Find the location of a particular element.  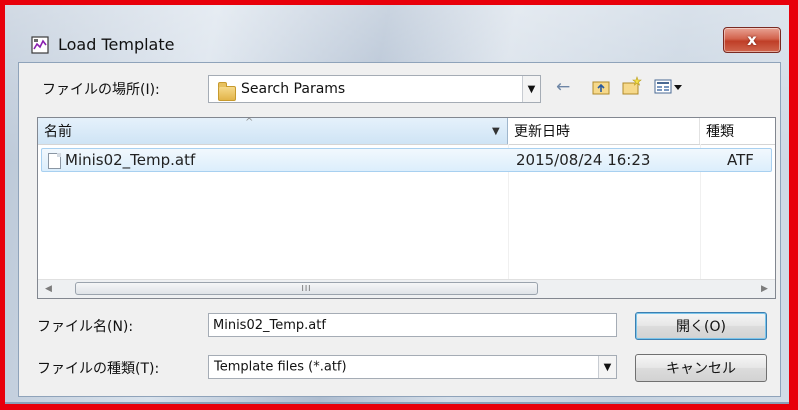

cancel-button: キャンセル is located at coordinates (701, 368).